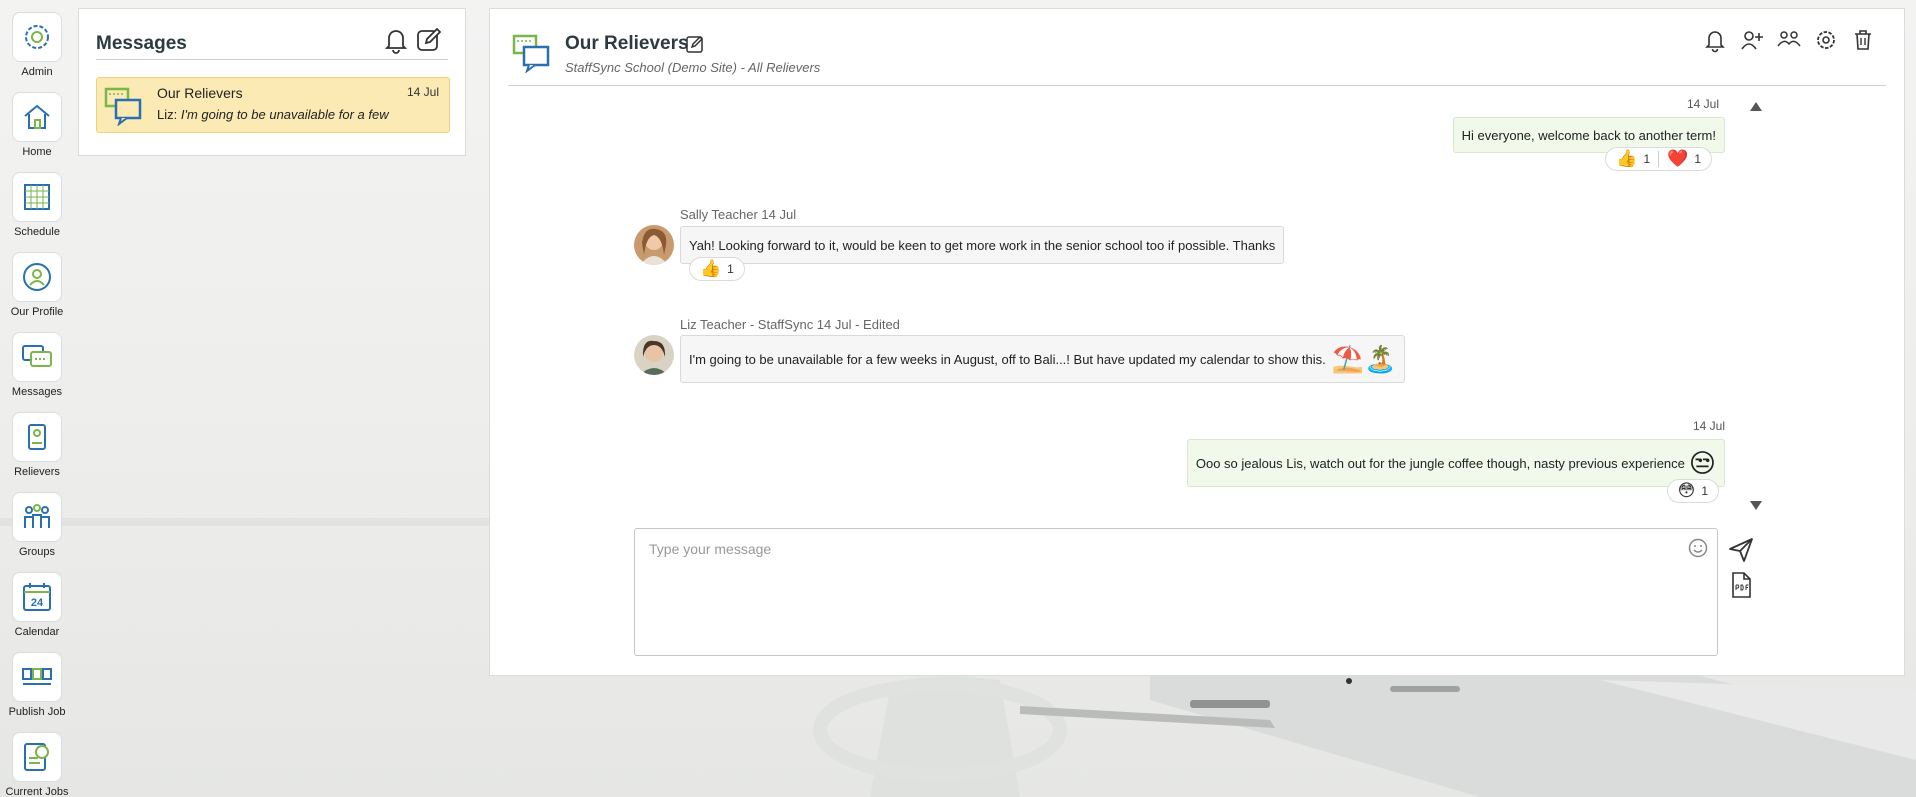 This screenshot has height=797, width=1916. Describe the element at coordinates (1678, 158) in the screenshot. I see `heart-icon: ❤️` at that location.